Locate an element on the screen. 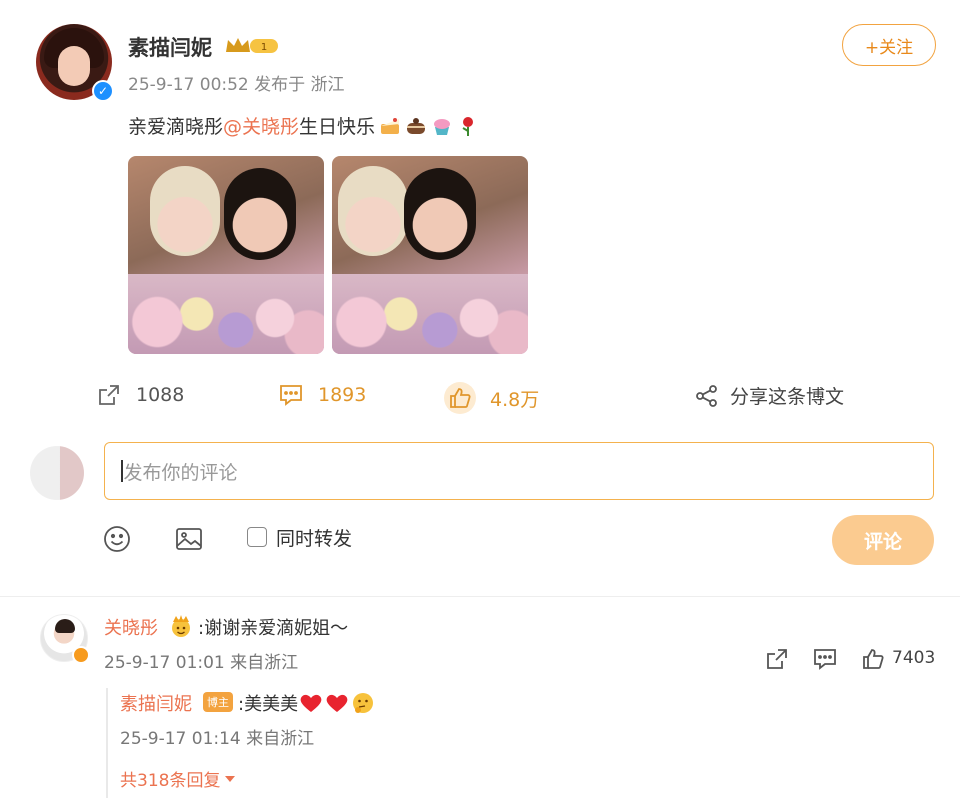  repost-count: 1088 is located at coordinates (160, 395).